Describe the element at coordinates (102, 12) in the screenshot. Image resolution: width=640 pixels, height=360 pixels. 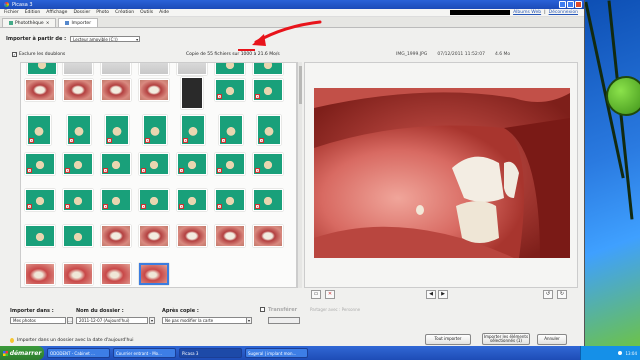
I see `menu-photo: Photo` at that location.